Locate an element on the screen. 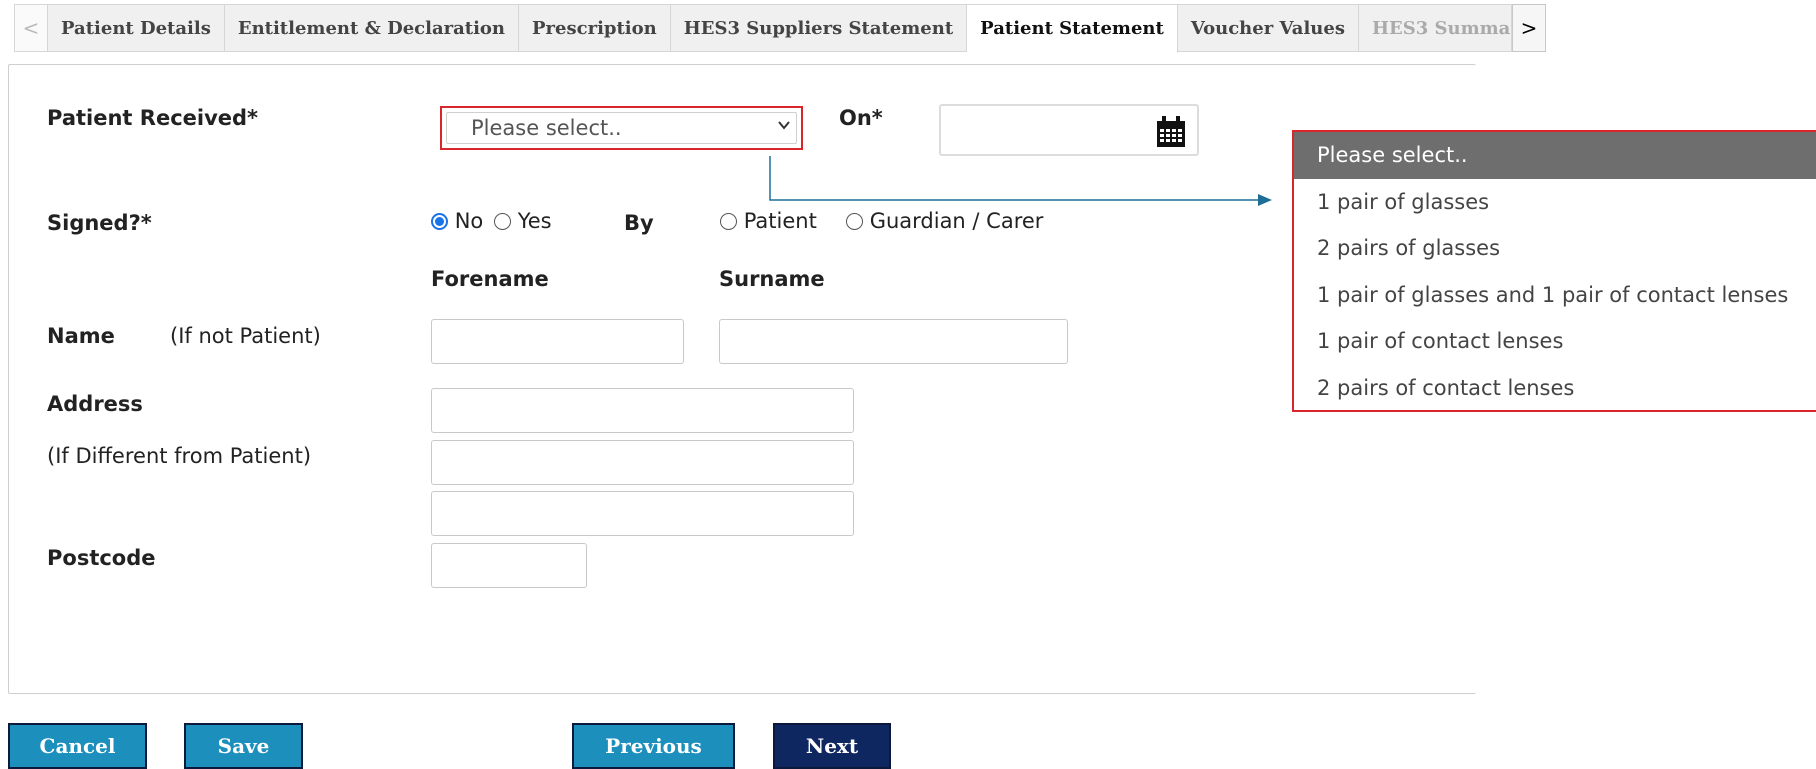 This screenshot has width=1816, height=769. tabs-scroll-right-button: > is located at coordinates (1528, 28).